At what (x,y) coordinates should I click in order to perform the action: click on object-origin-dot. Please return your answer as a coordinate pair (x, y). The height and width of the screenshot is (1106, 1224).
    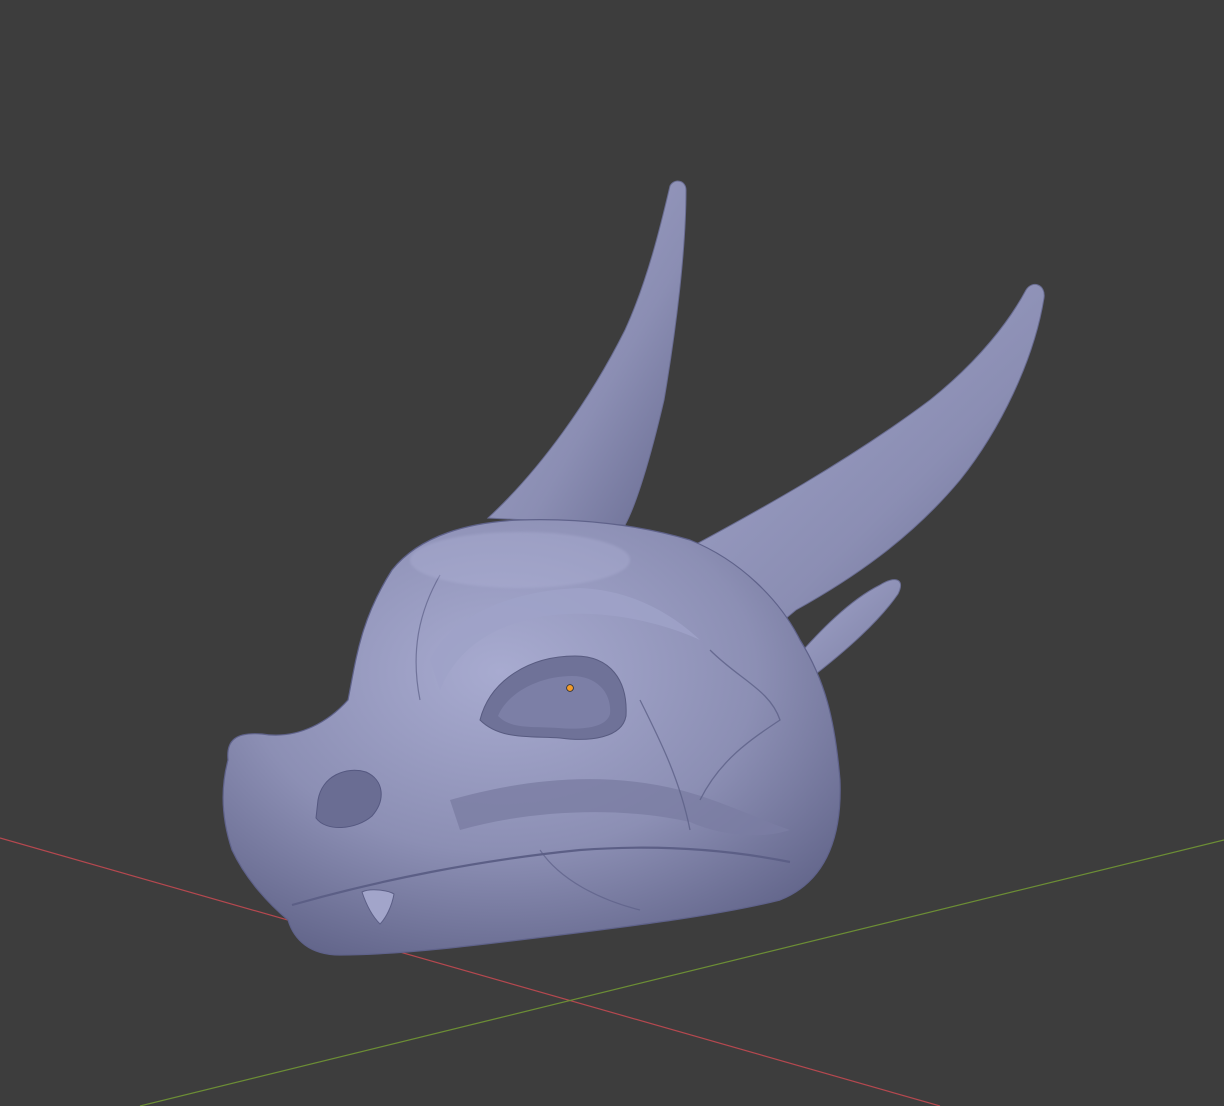
    Looking at the image, I should click on (570, 688).